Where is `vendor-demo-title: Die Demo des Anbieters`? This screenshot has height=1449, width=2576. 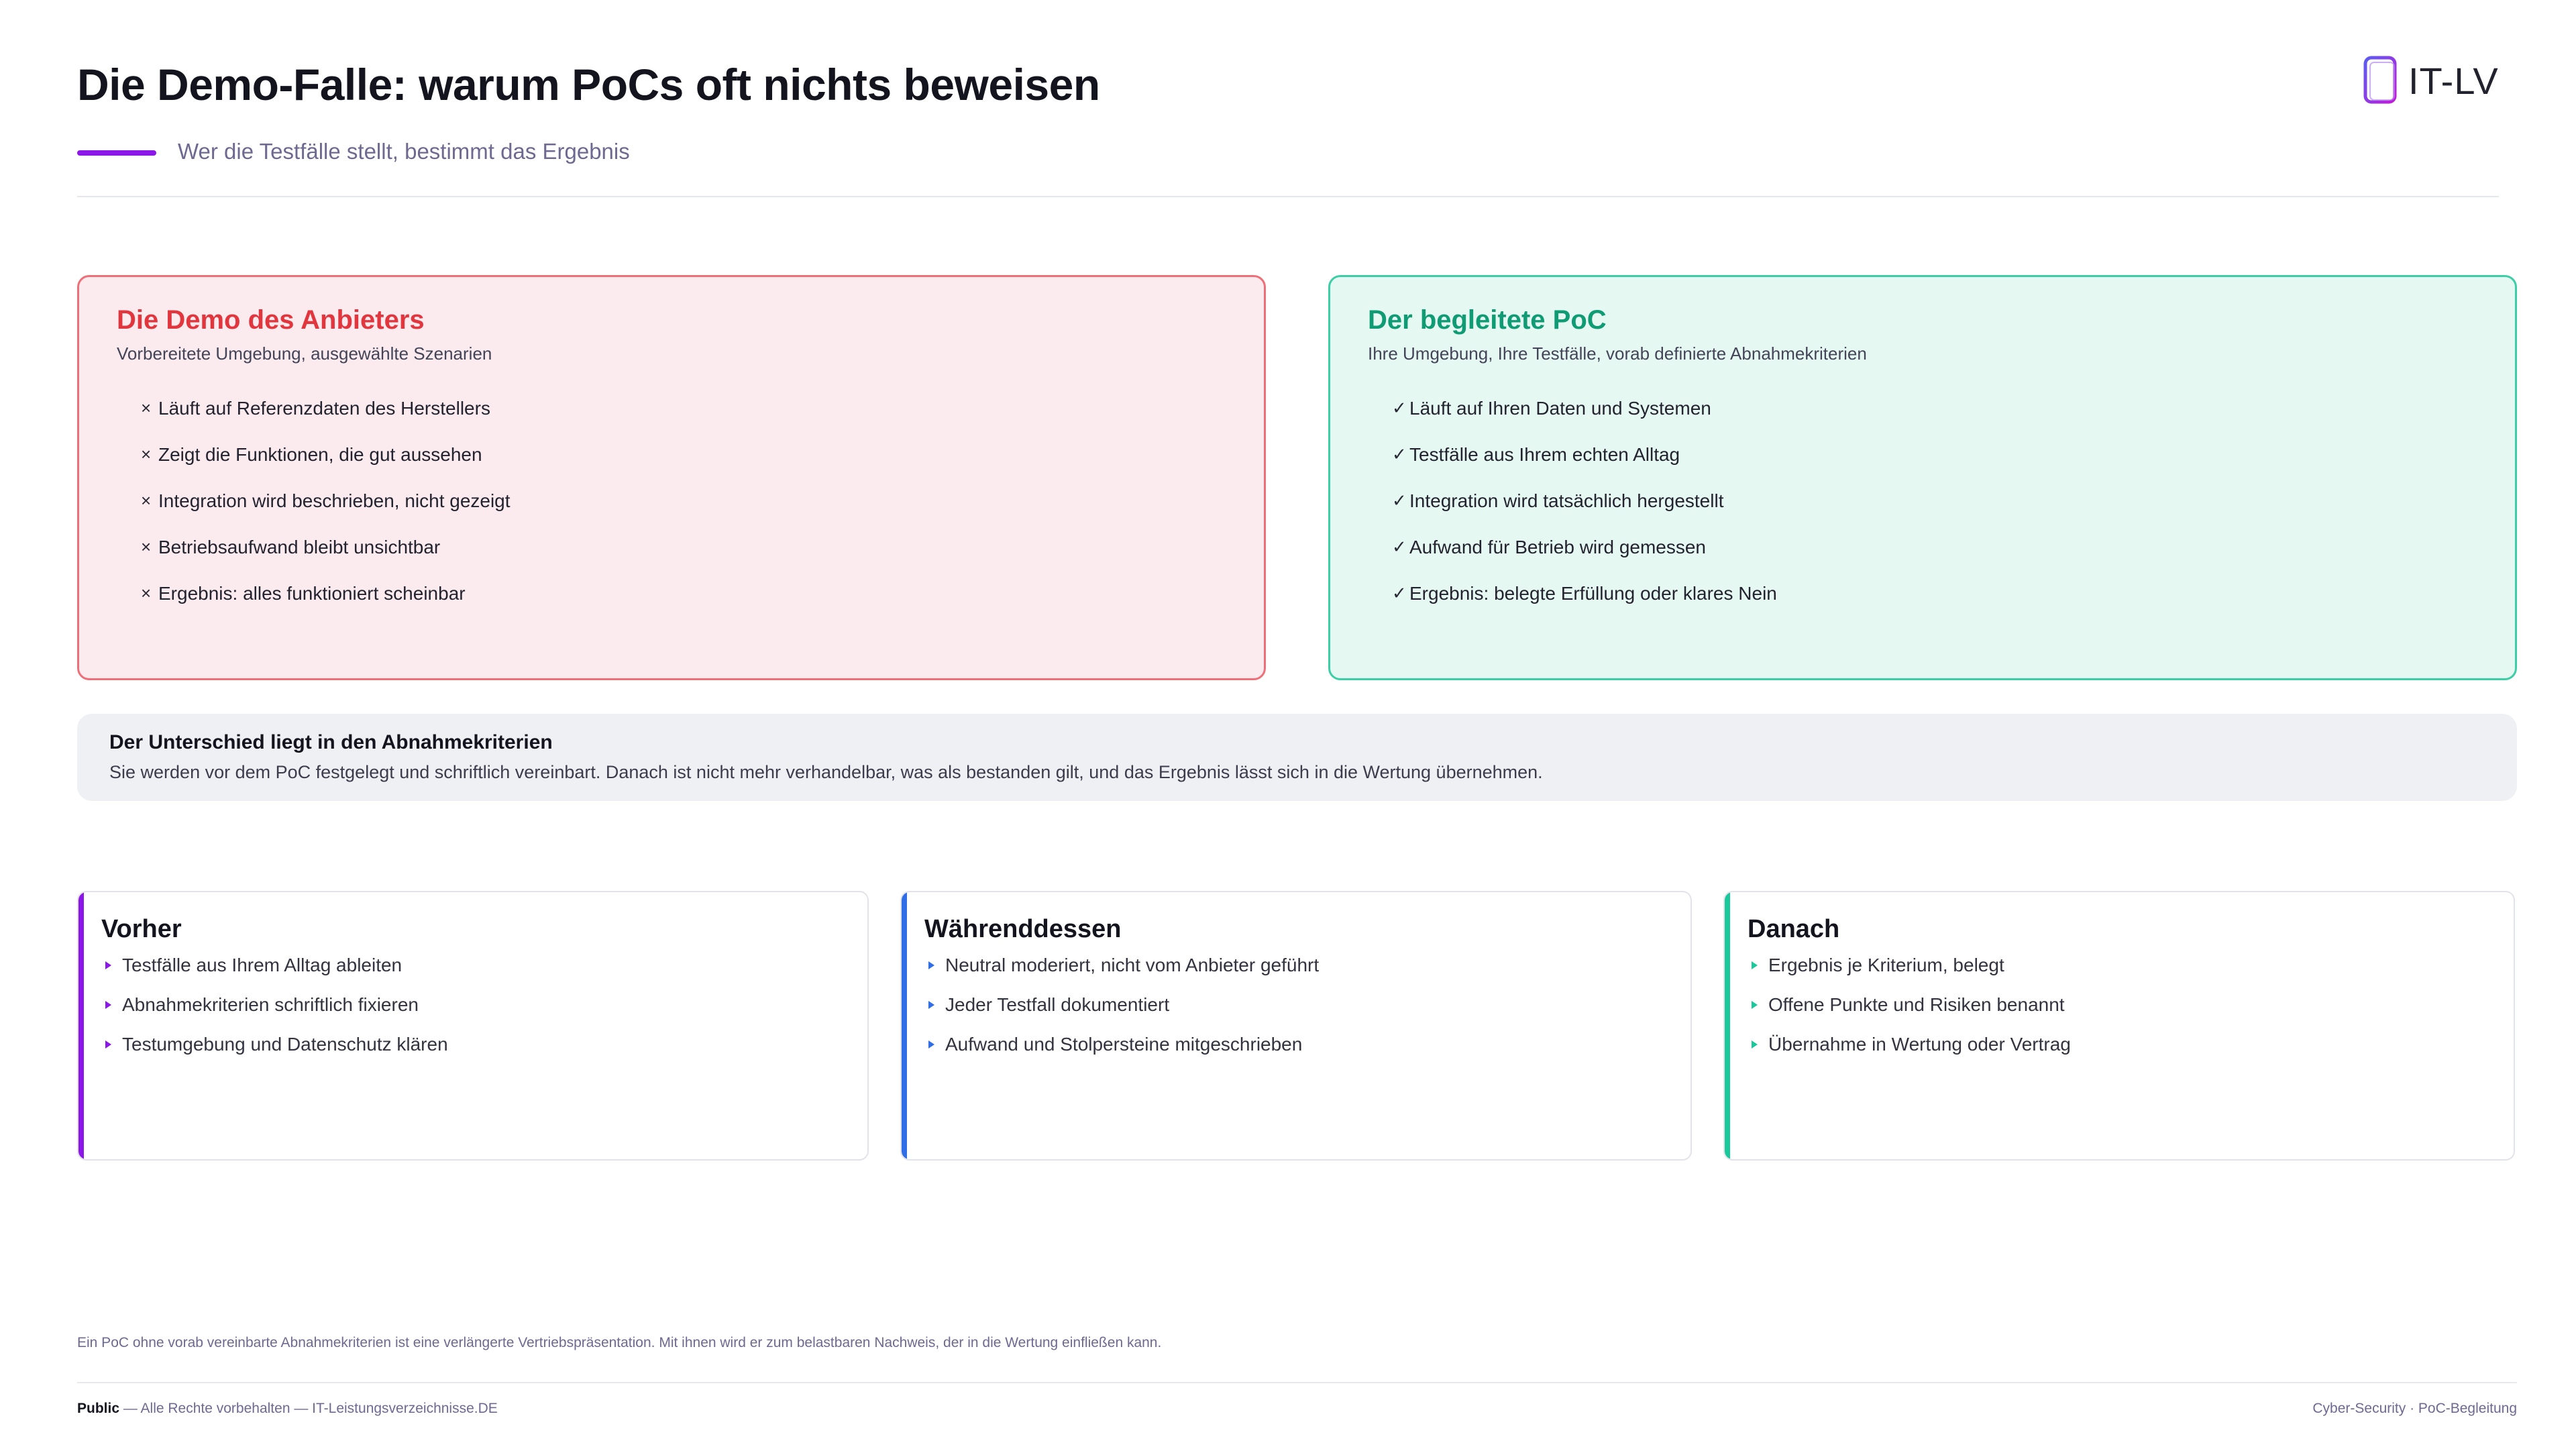 vendor-demo-title: Die Demo des Anbieters is located at coordinates (271, 320).